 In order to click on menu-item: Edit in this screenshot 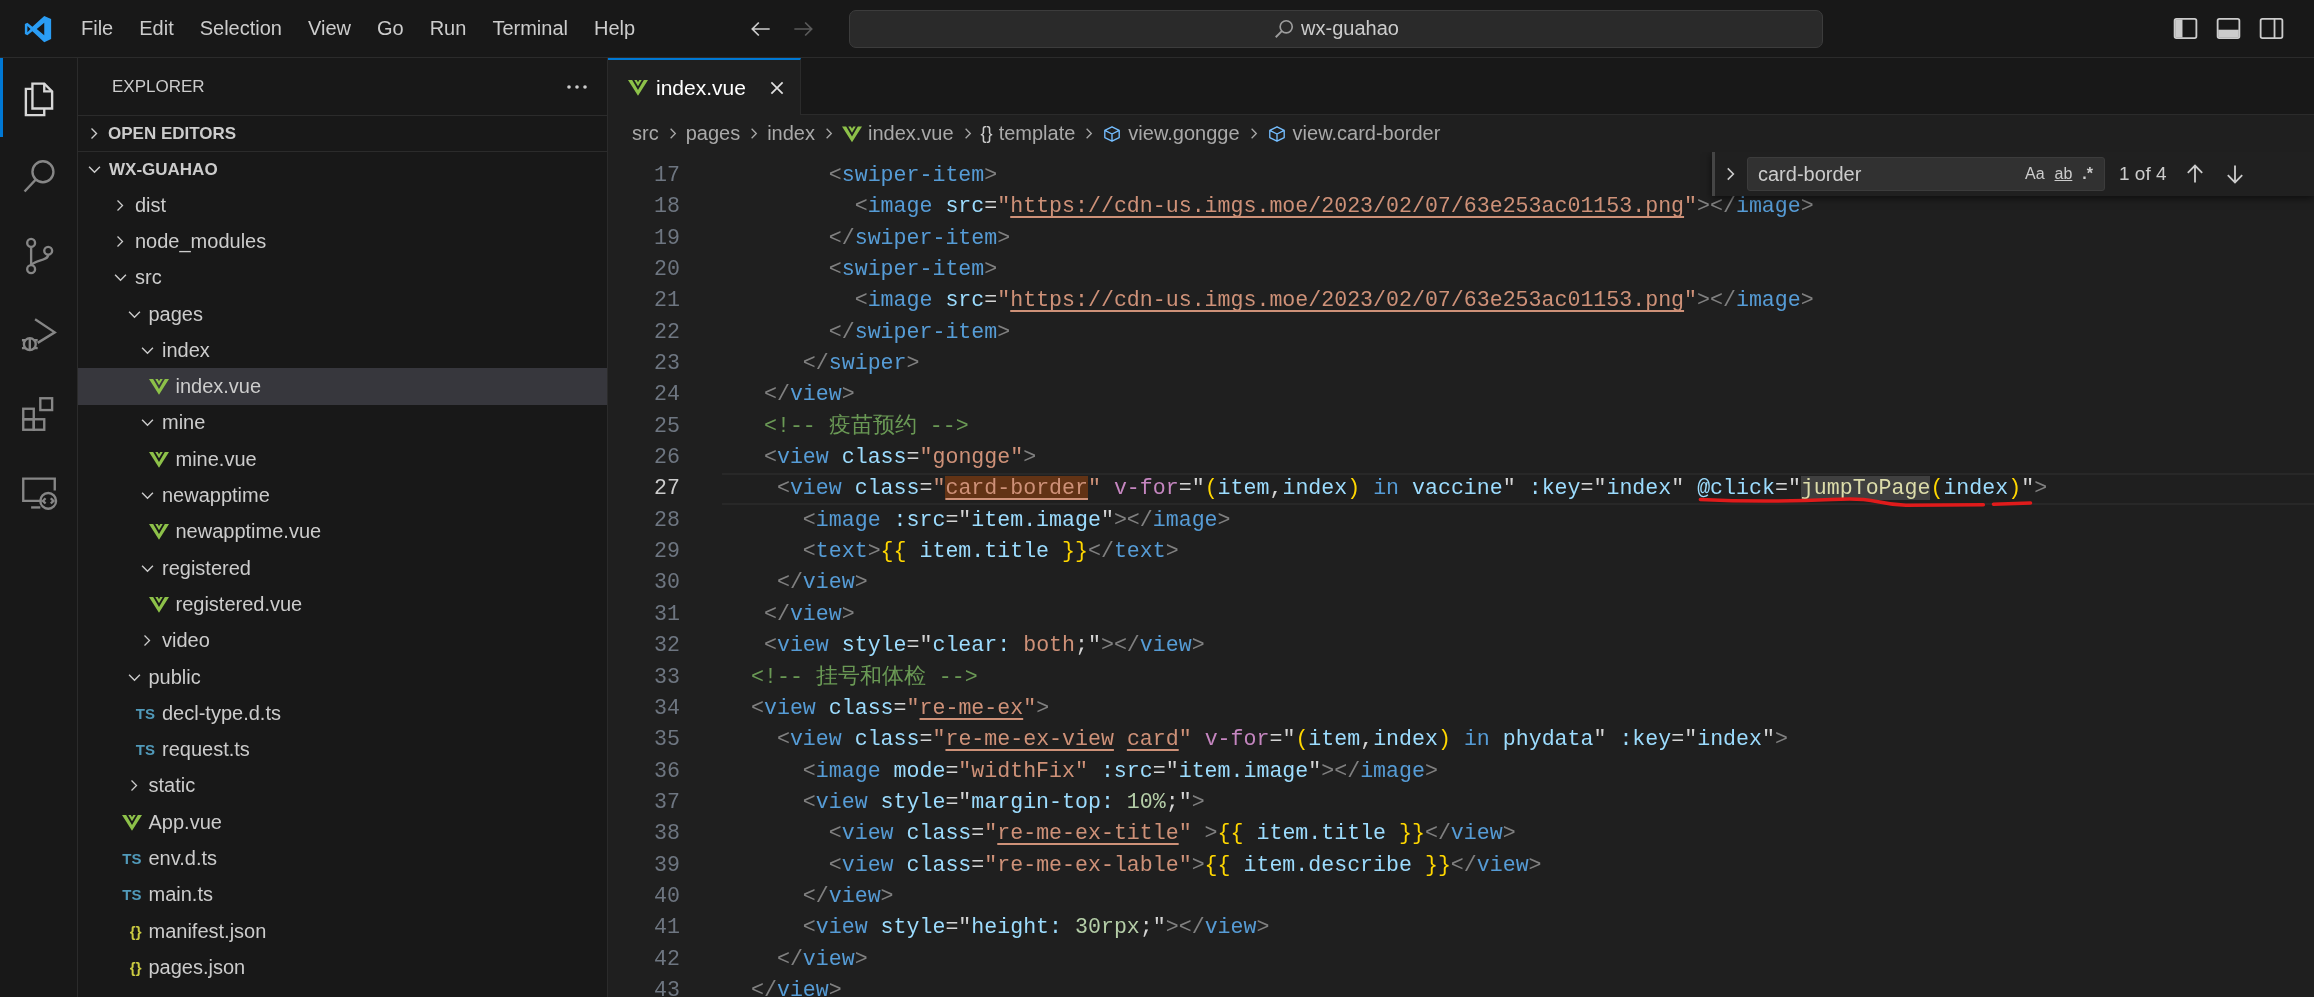, I will do `click(156, 28)`.